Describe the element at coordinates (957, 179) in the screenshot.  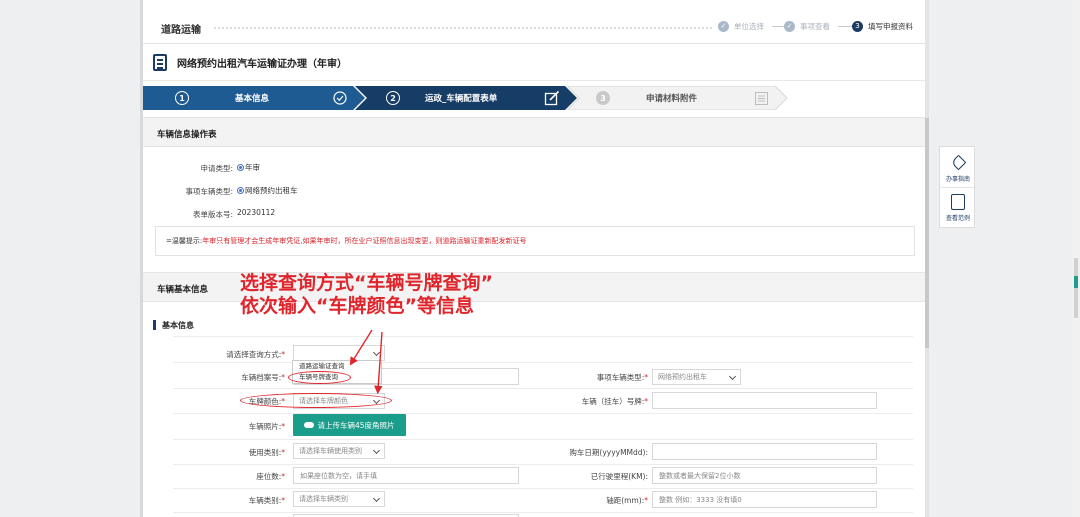
I see `guide-label: 办事指南` at that location.